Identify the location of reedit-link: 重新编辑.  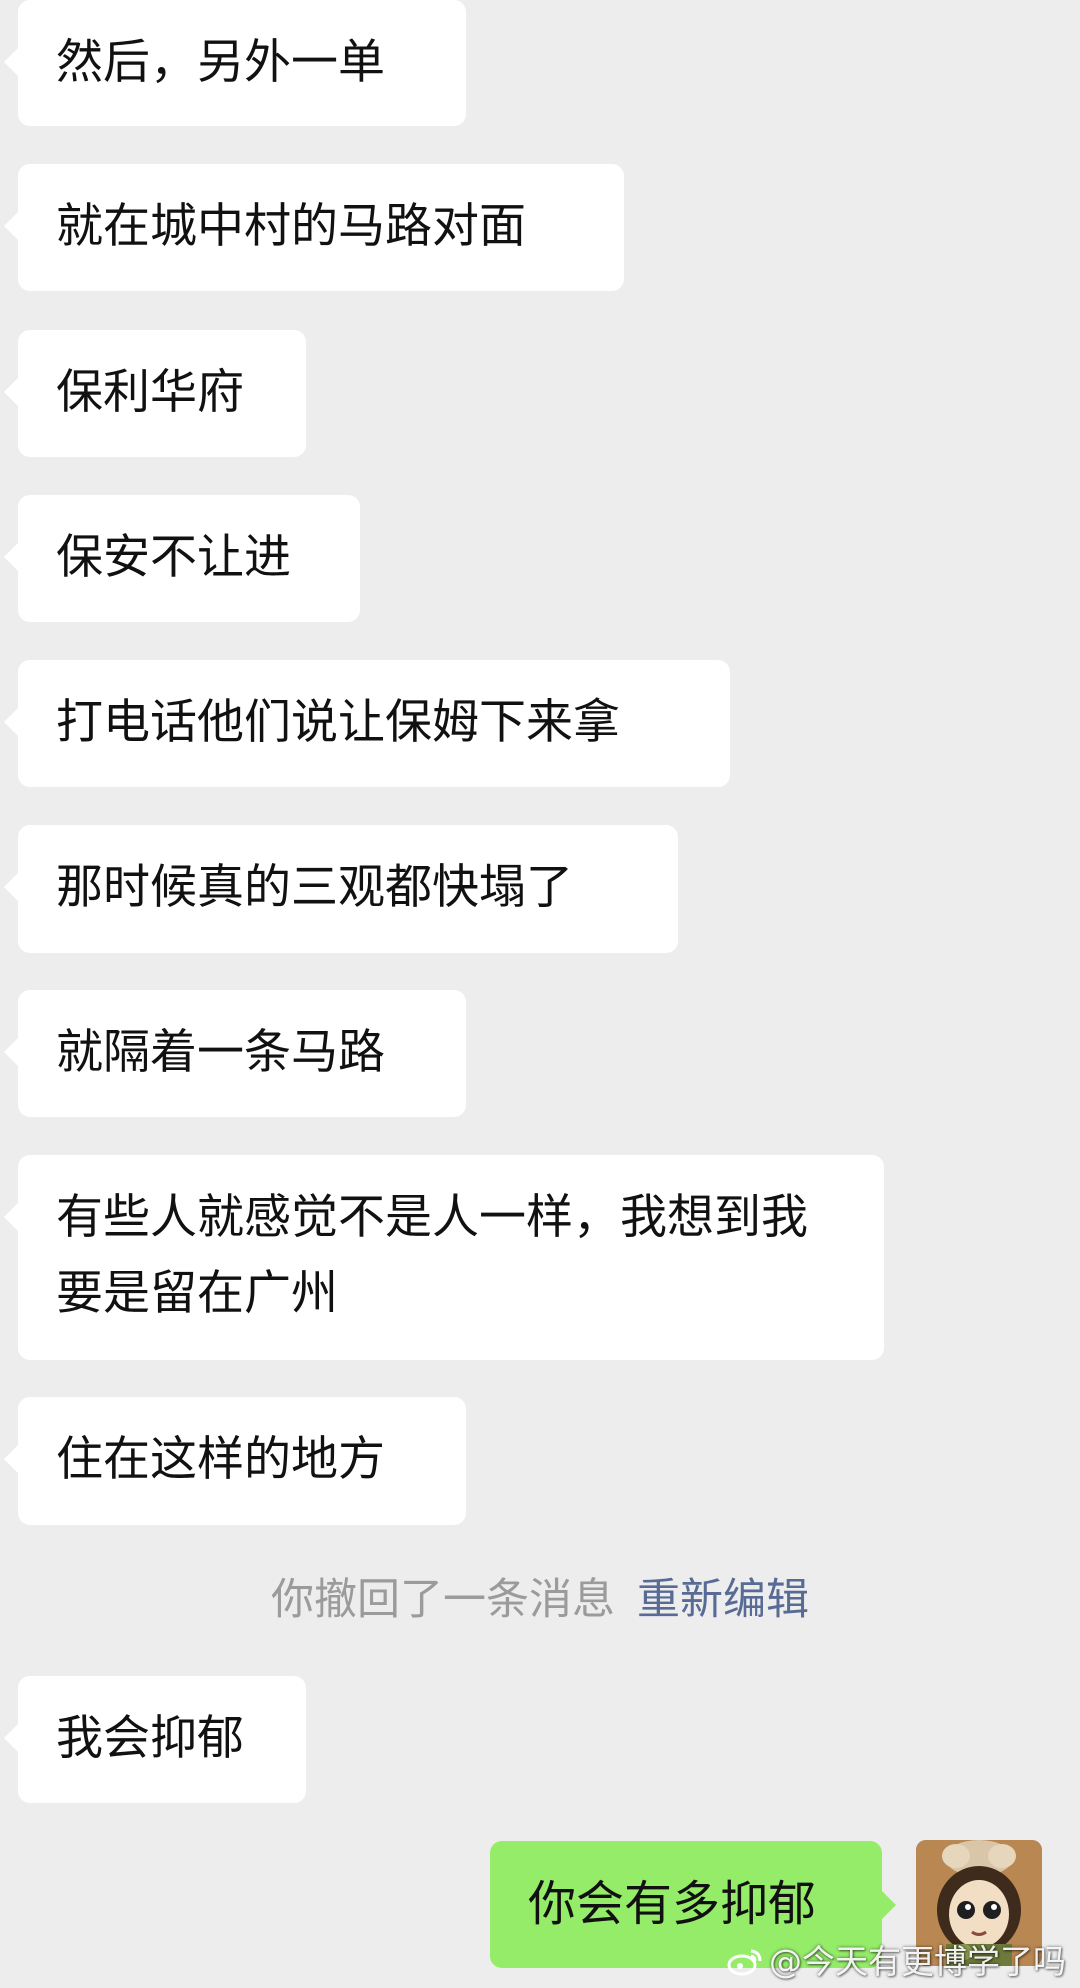
(723, 1600).